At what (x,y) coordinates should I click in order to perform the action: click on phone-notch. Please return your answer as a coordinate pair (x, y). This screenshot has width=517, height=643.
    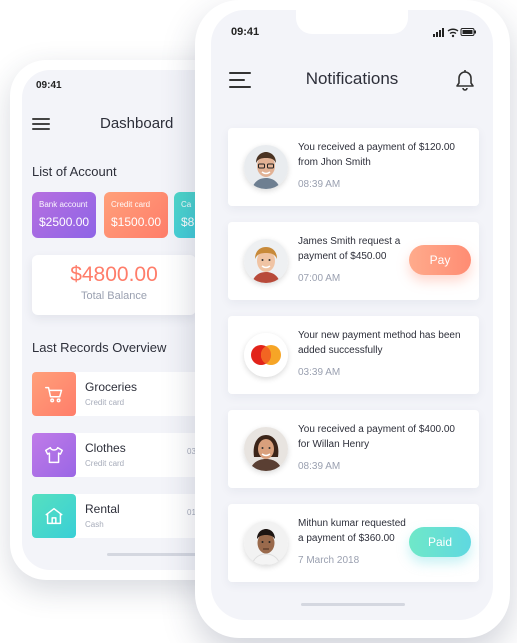
    Looking at the image, I should click on (352, 22).